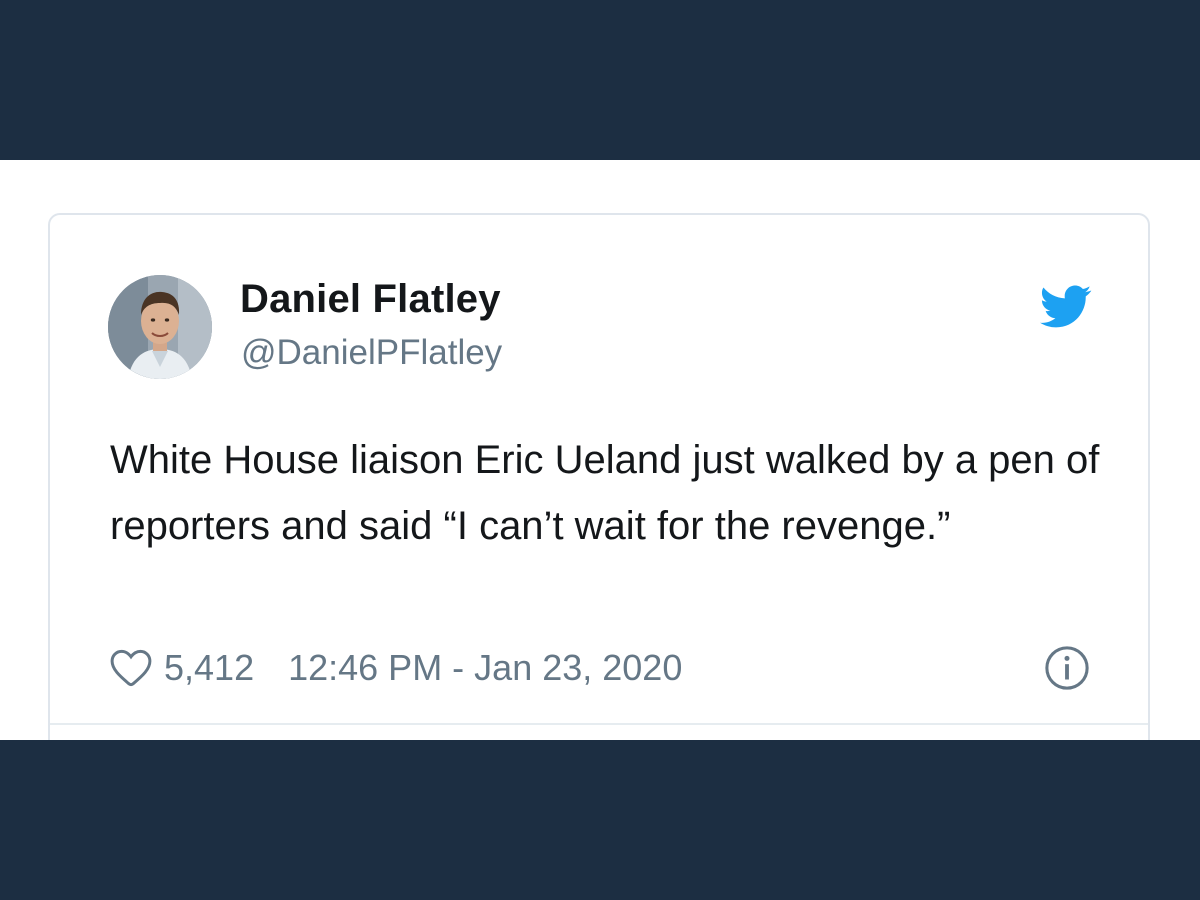 The image size is (1200, 900). I want to click on twitter-bird-icon, so click(1066, 307).